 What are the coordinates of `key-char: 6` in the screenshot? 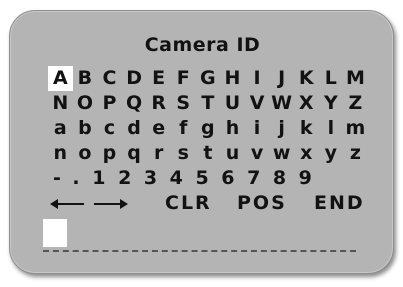 It's located at (228, 178).